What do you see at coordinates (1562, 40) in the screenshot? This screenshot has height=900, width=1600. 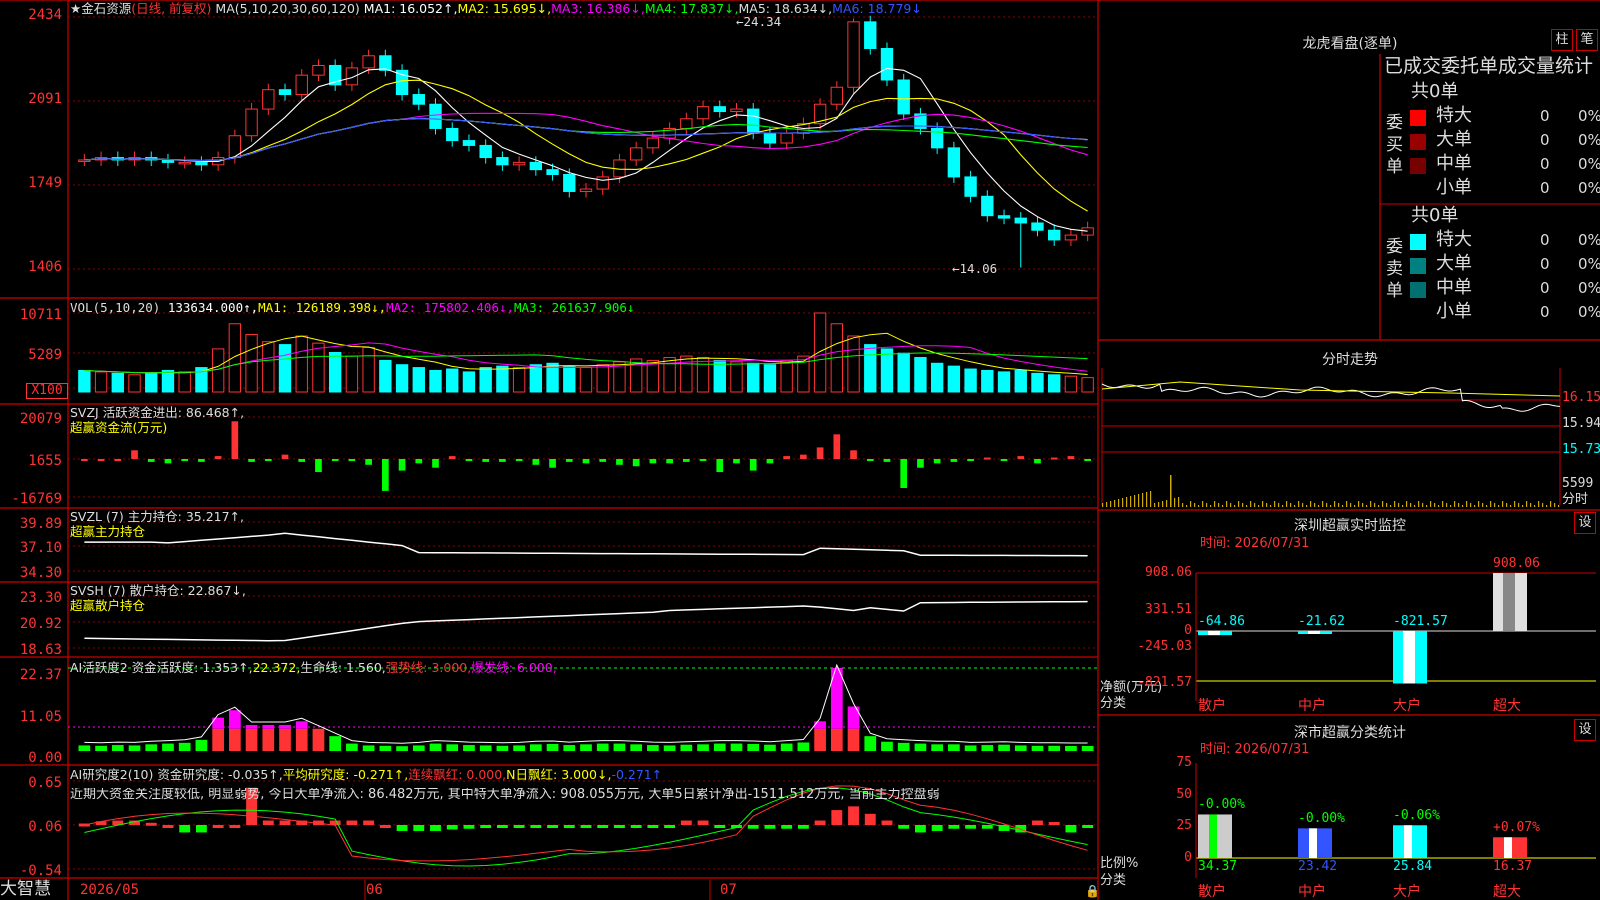 I see `bar-mode-button: 柱` at bounding box center [1562, 40].